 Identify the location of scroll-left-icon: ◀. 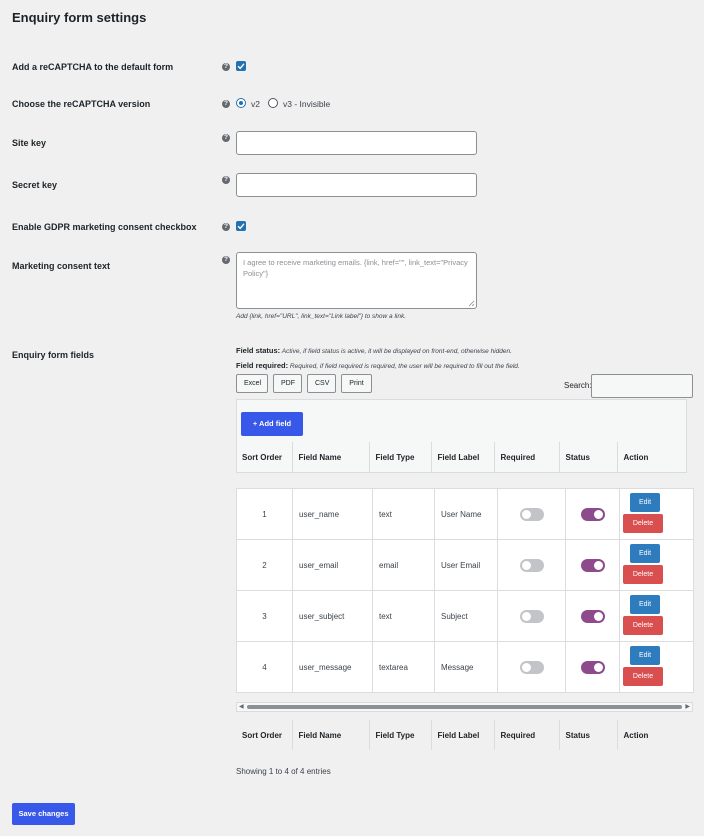
(241, 707).